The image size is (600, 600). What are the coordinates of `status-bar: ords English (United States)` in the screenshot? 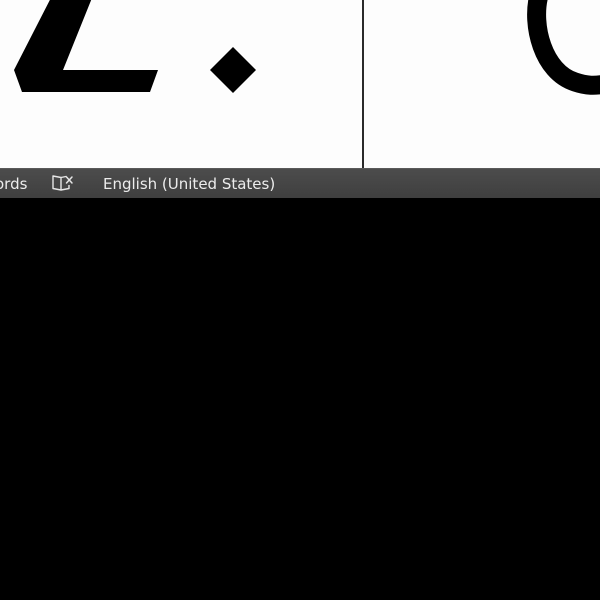 It's located at (300, 183).